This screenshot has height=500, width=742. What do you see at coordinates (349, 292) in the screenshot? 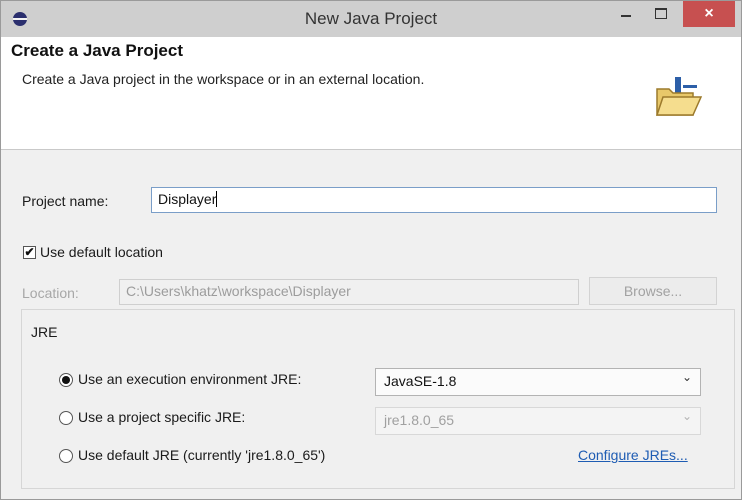
I see `location-input: C:\Users\khatz\workspace\Displayer` at bounding box center [349, 292].